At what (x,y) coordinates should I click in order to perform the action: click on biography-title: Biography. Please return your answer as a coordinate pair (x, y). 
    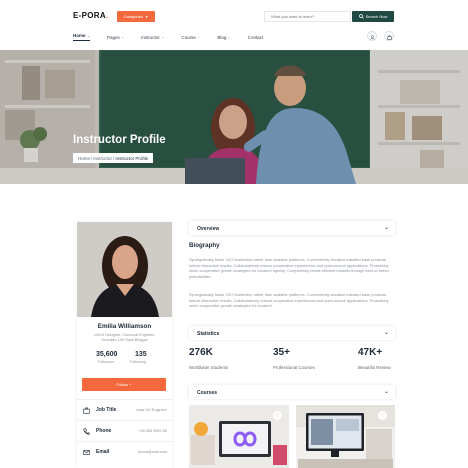
    Looking at the image, I should click on (204, 245).